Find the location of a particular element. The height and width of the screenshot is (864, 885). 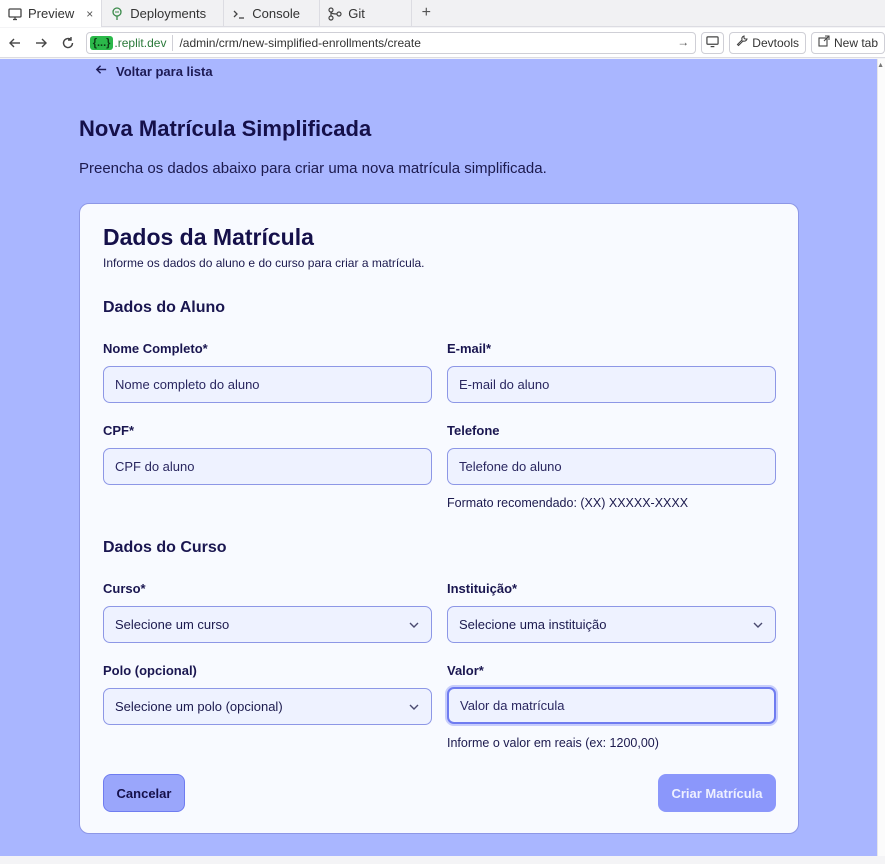

campus-select: Selecione um polo (opcional) is located at coordinates (267, 706).